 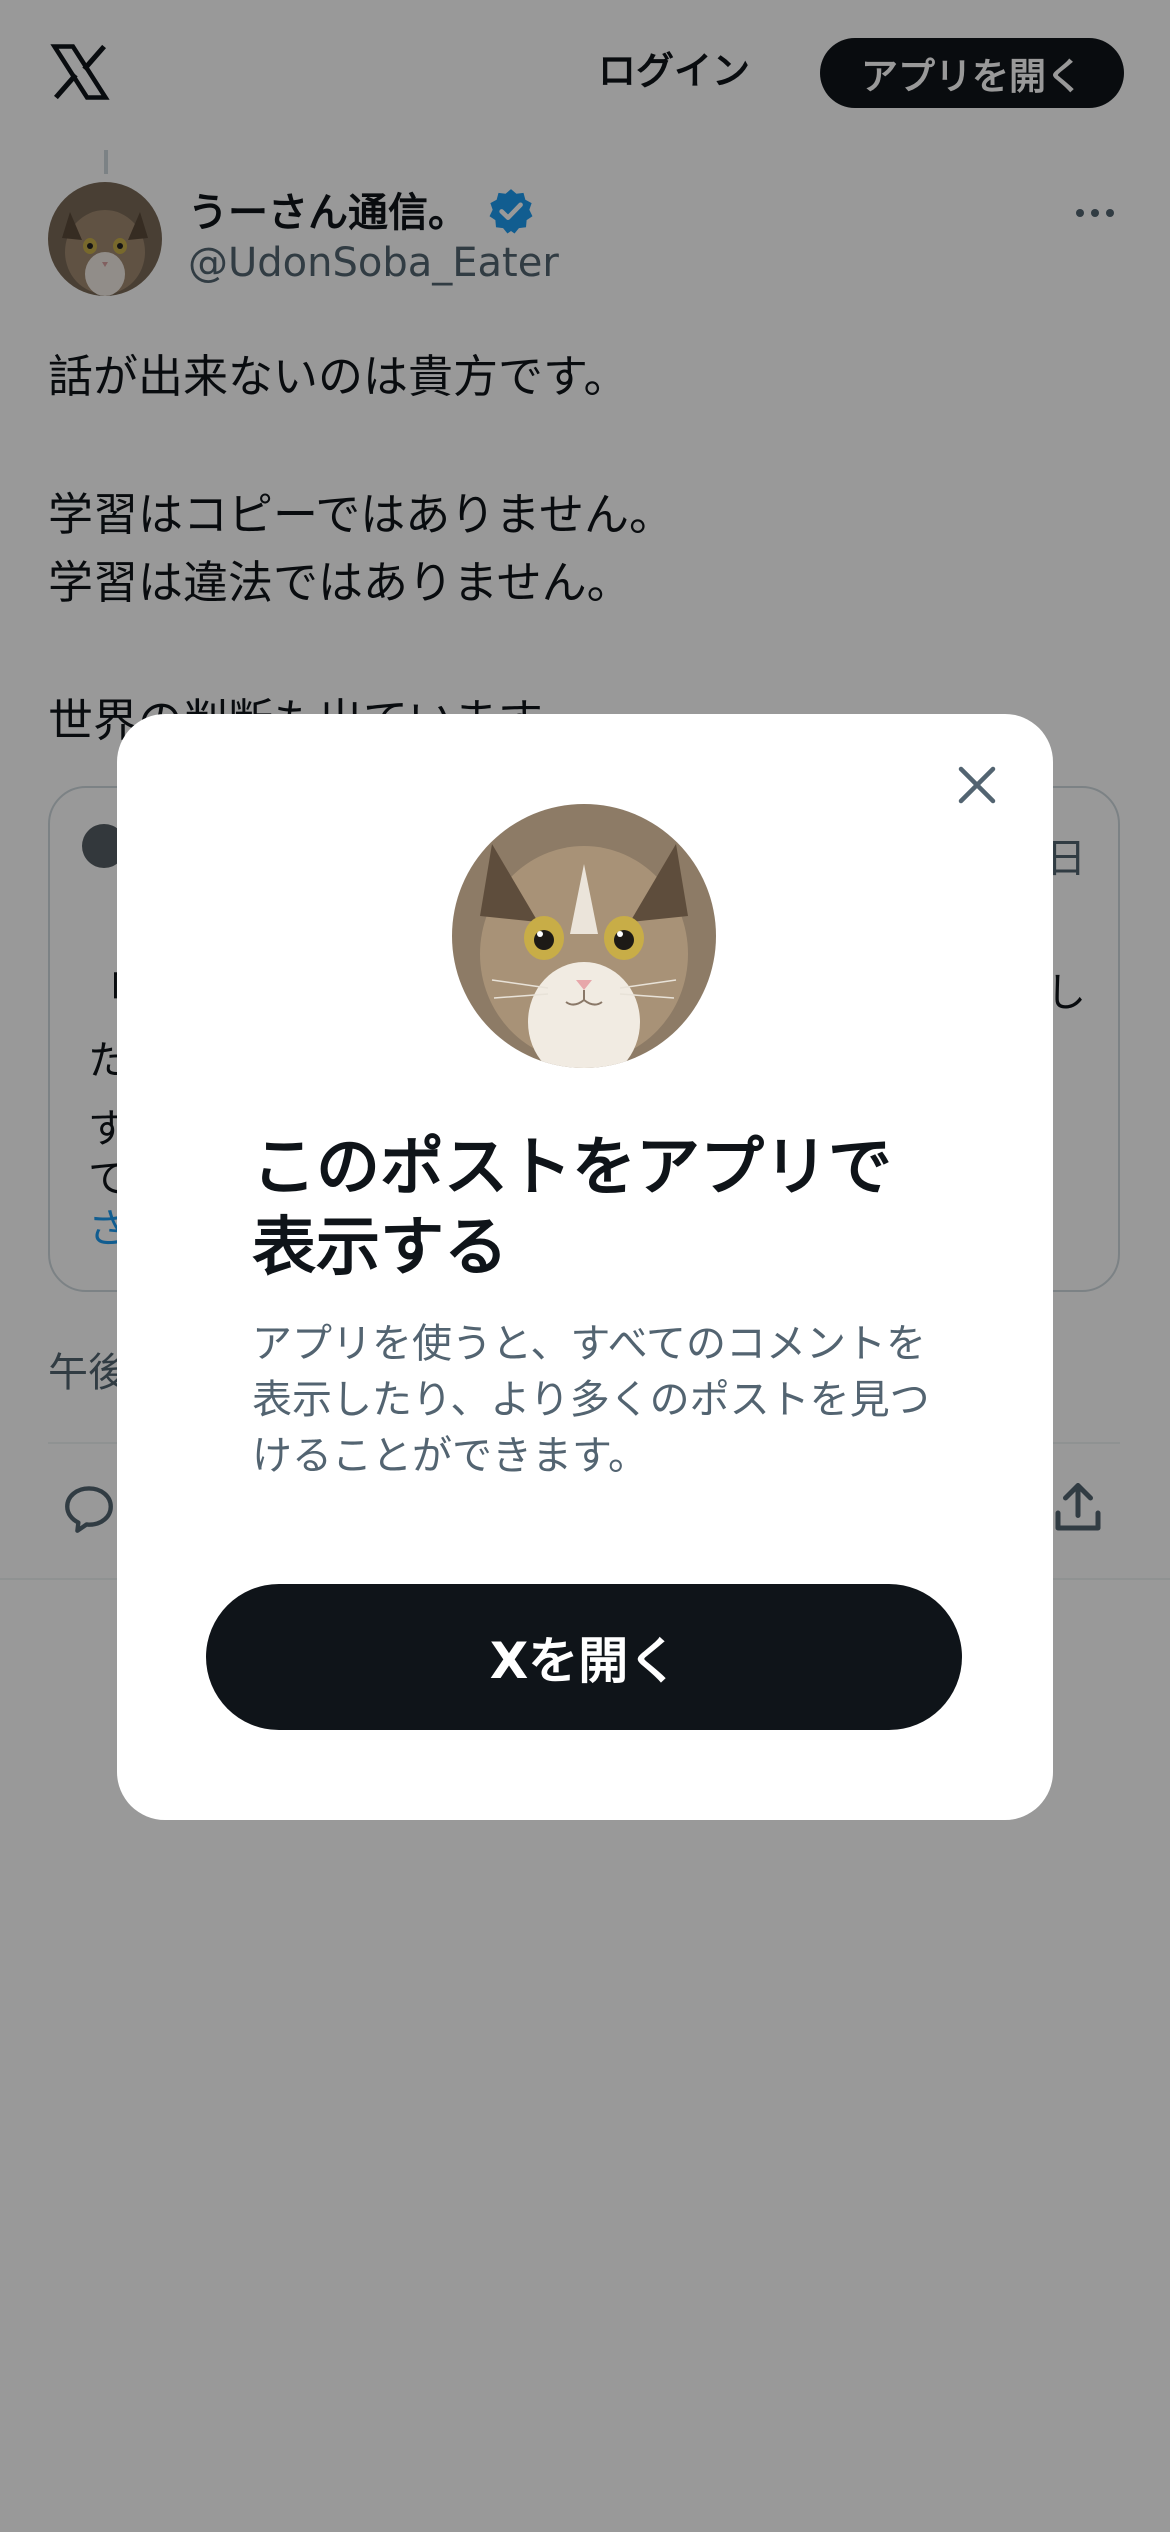 I want to click on open-x-button: Xを開く, so click(x=584, y=1657).